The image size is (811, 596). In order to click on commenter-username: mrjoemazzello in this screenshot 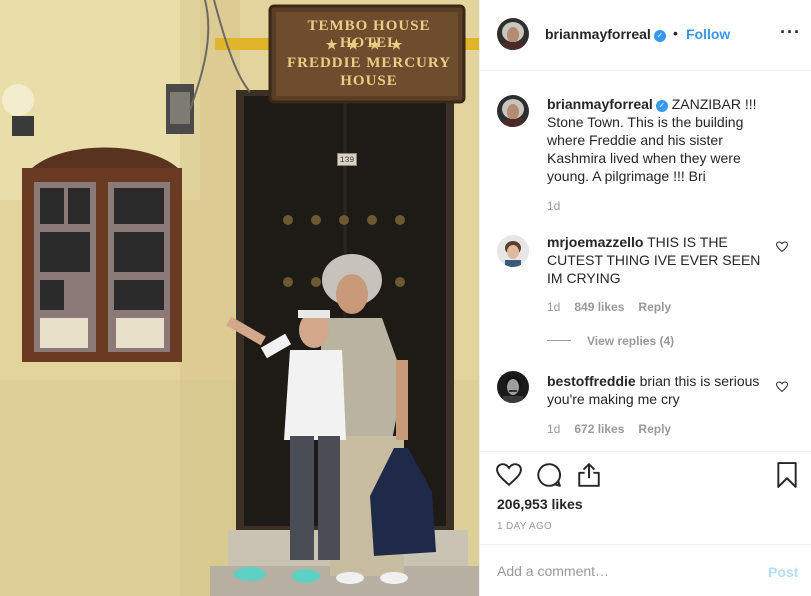, I will do `click(595, 242)`.